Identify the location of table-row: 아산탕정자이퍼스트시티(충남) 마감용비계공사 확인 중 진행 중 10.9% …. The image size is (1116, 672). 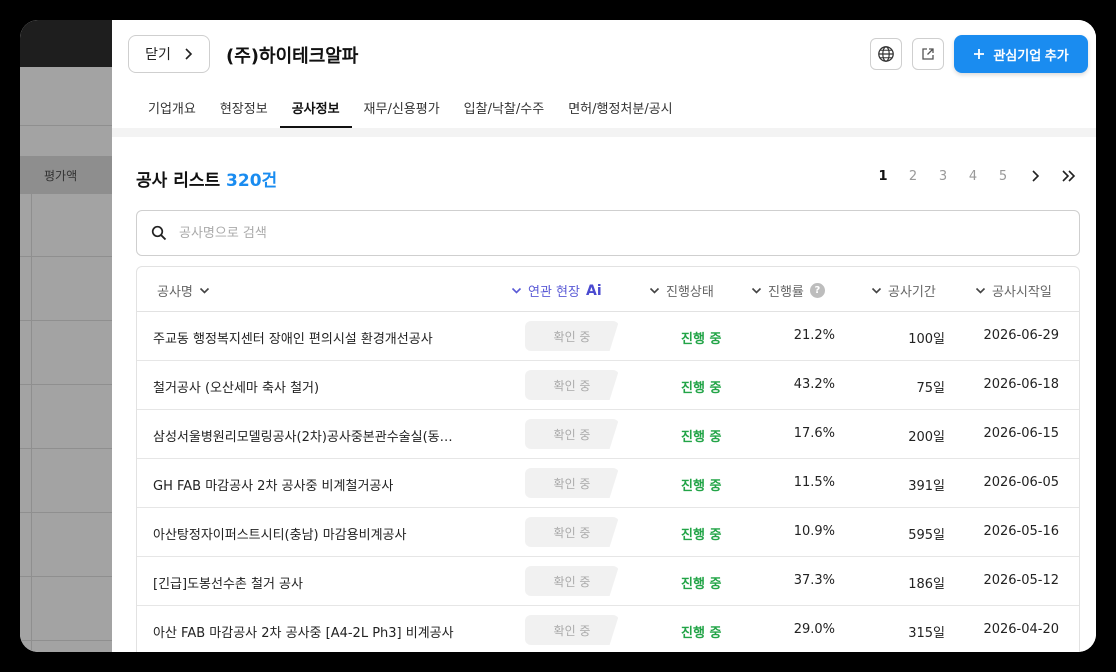
(608, 532).